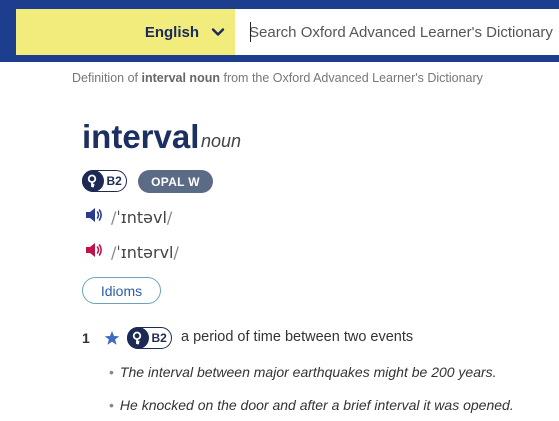 The image size is (559, 421). I want to click on language-label: English, so click(171, 32).